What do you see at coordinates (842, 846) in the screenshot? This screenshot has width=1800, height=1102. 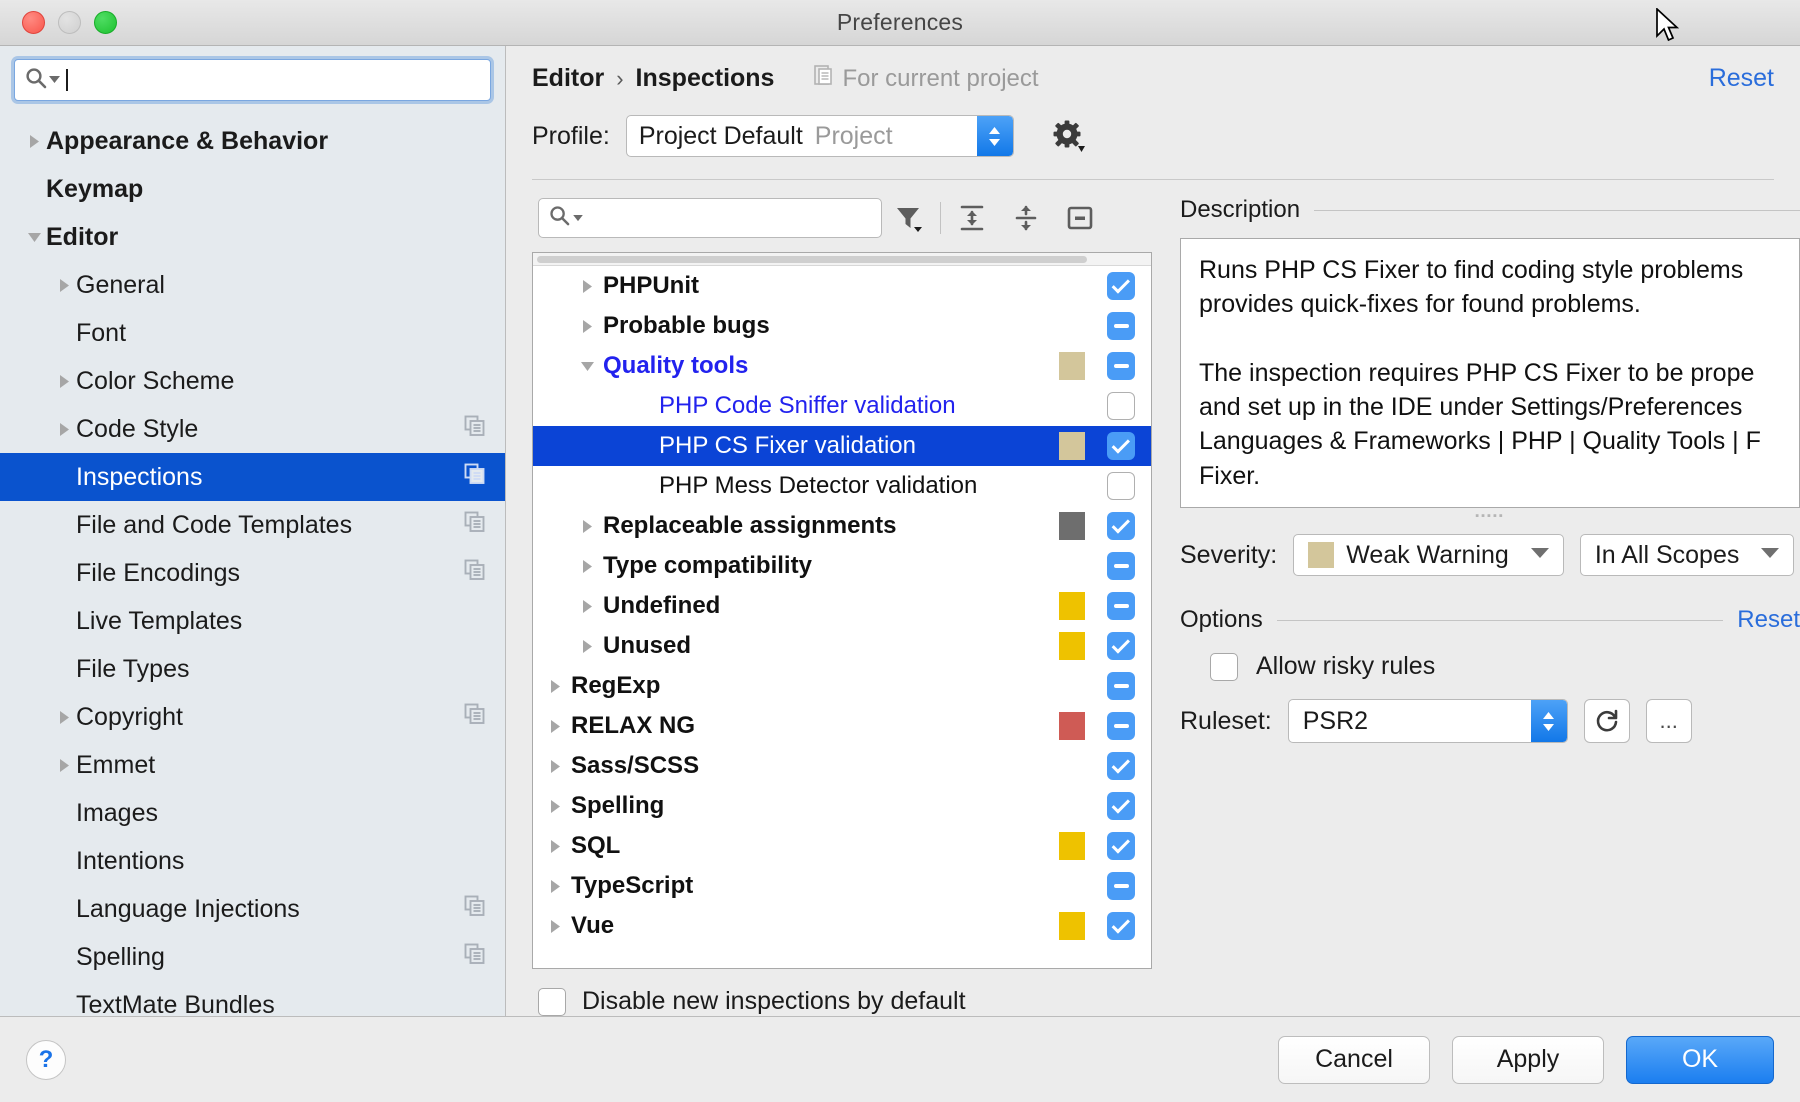 I see `tree-row: SQL` at bounding box center [842, 846].